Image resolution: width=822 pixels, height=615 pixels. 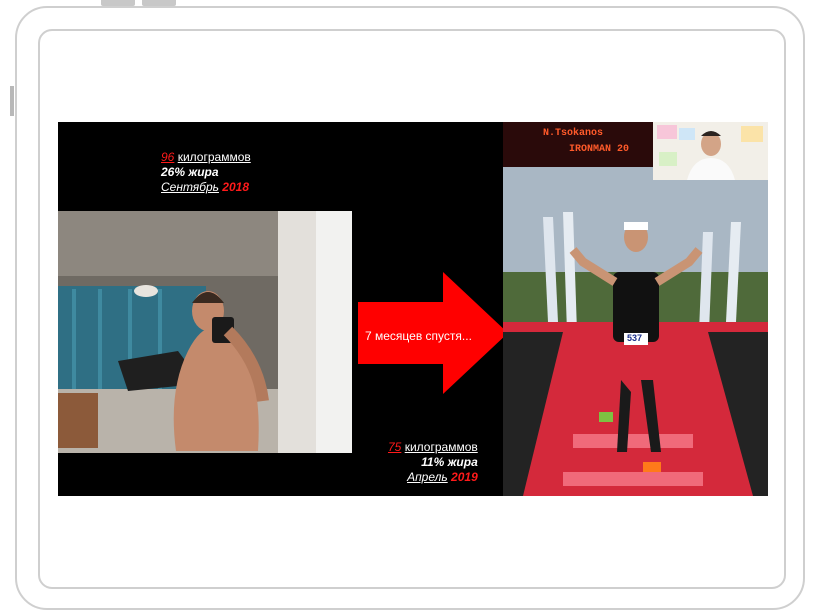 I want to click on before-weight-unit: килограммов, so click(x=214, y=157).